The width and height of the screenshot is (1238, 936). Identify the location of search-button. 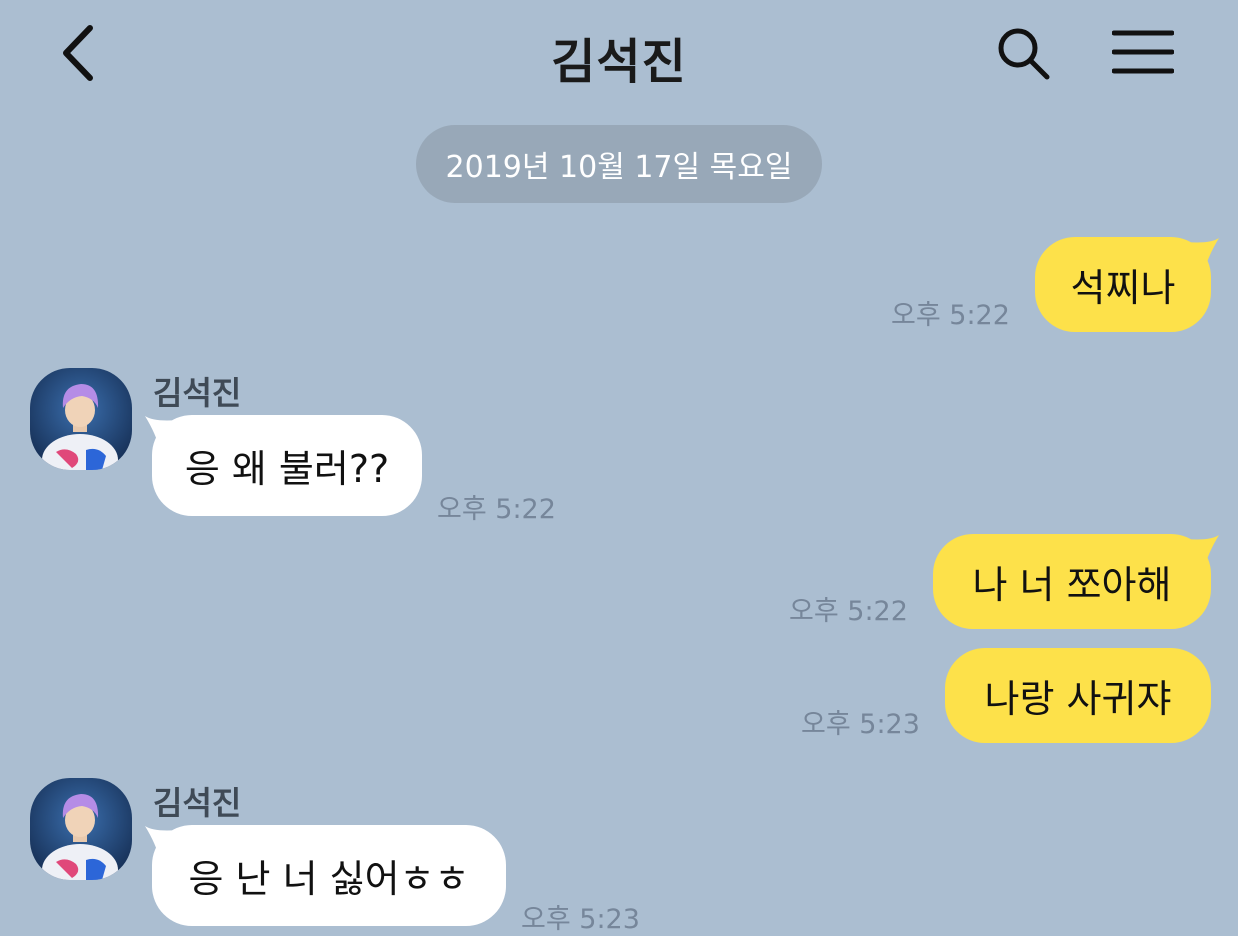
(1023, 53).